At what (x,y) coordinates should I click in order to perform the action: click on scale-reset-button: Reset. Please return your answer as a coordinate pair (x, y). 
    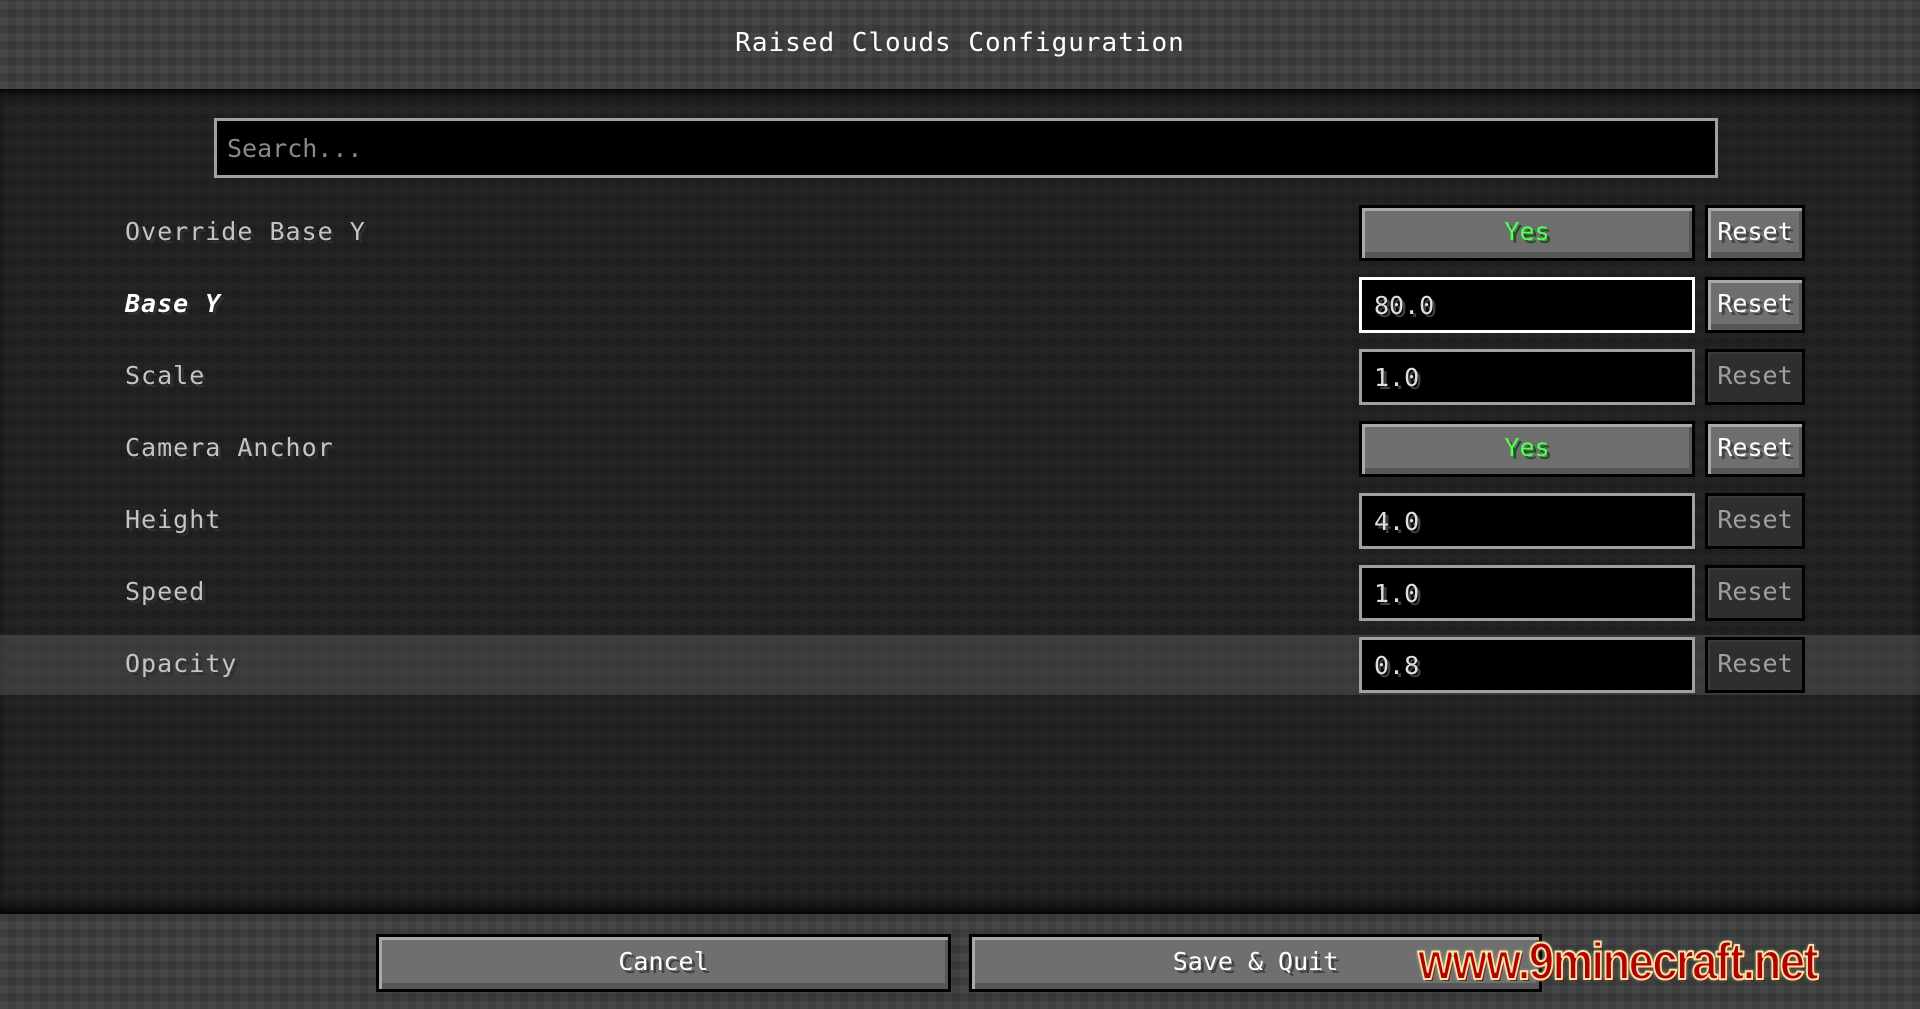
    Looking at the image, I should click on (1755, 377).